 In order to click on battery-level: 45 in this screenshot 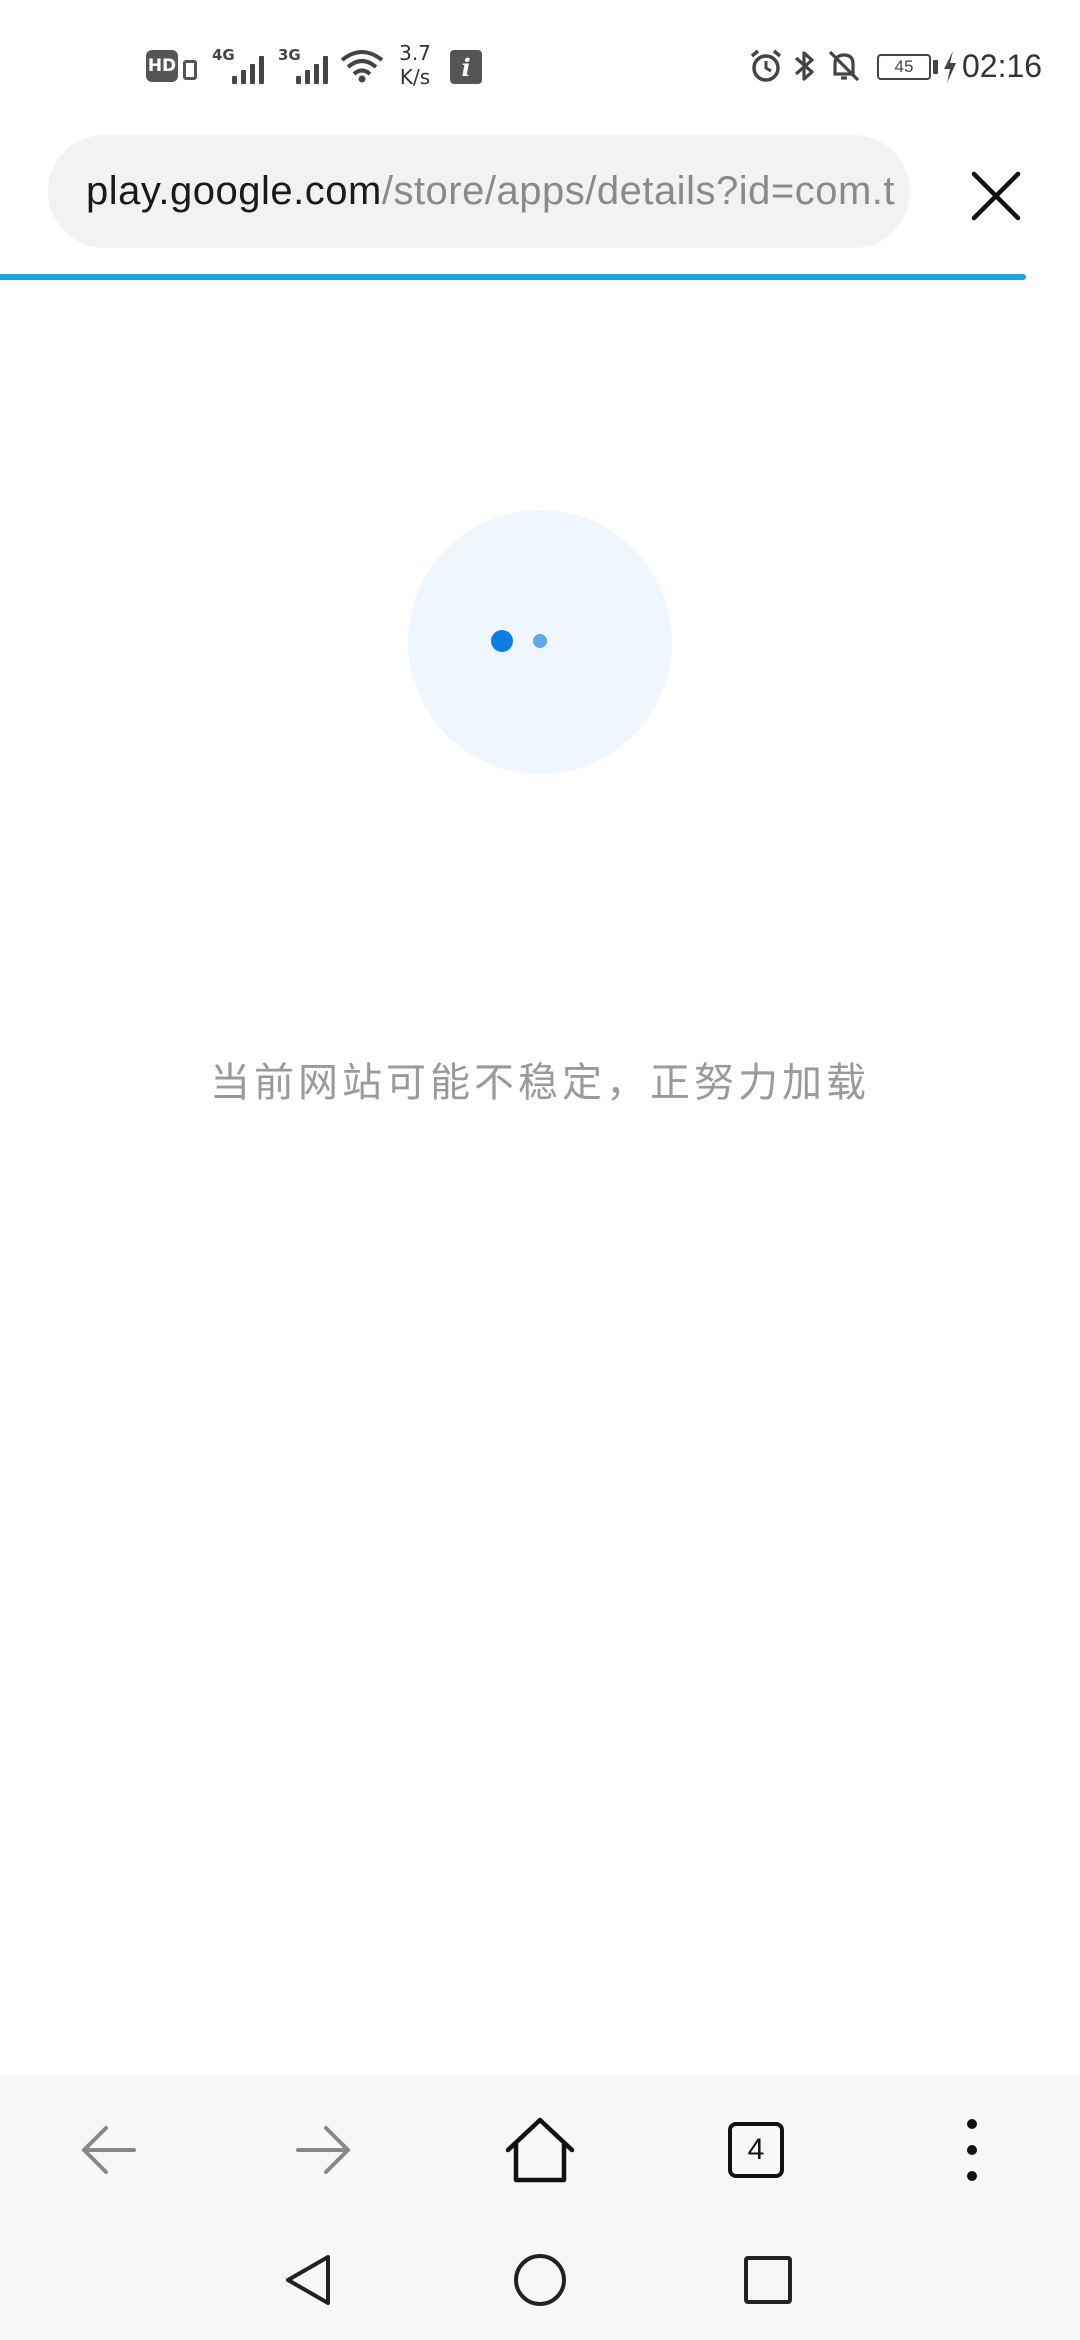, I will do `click(904, 67)`.